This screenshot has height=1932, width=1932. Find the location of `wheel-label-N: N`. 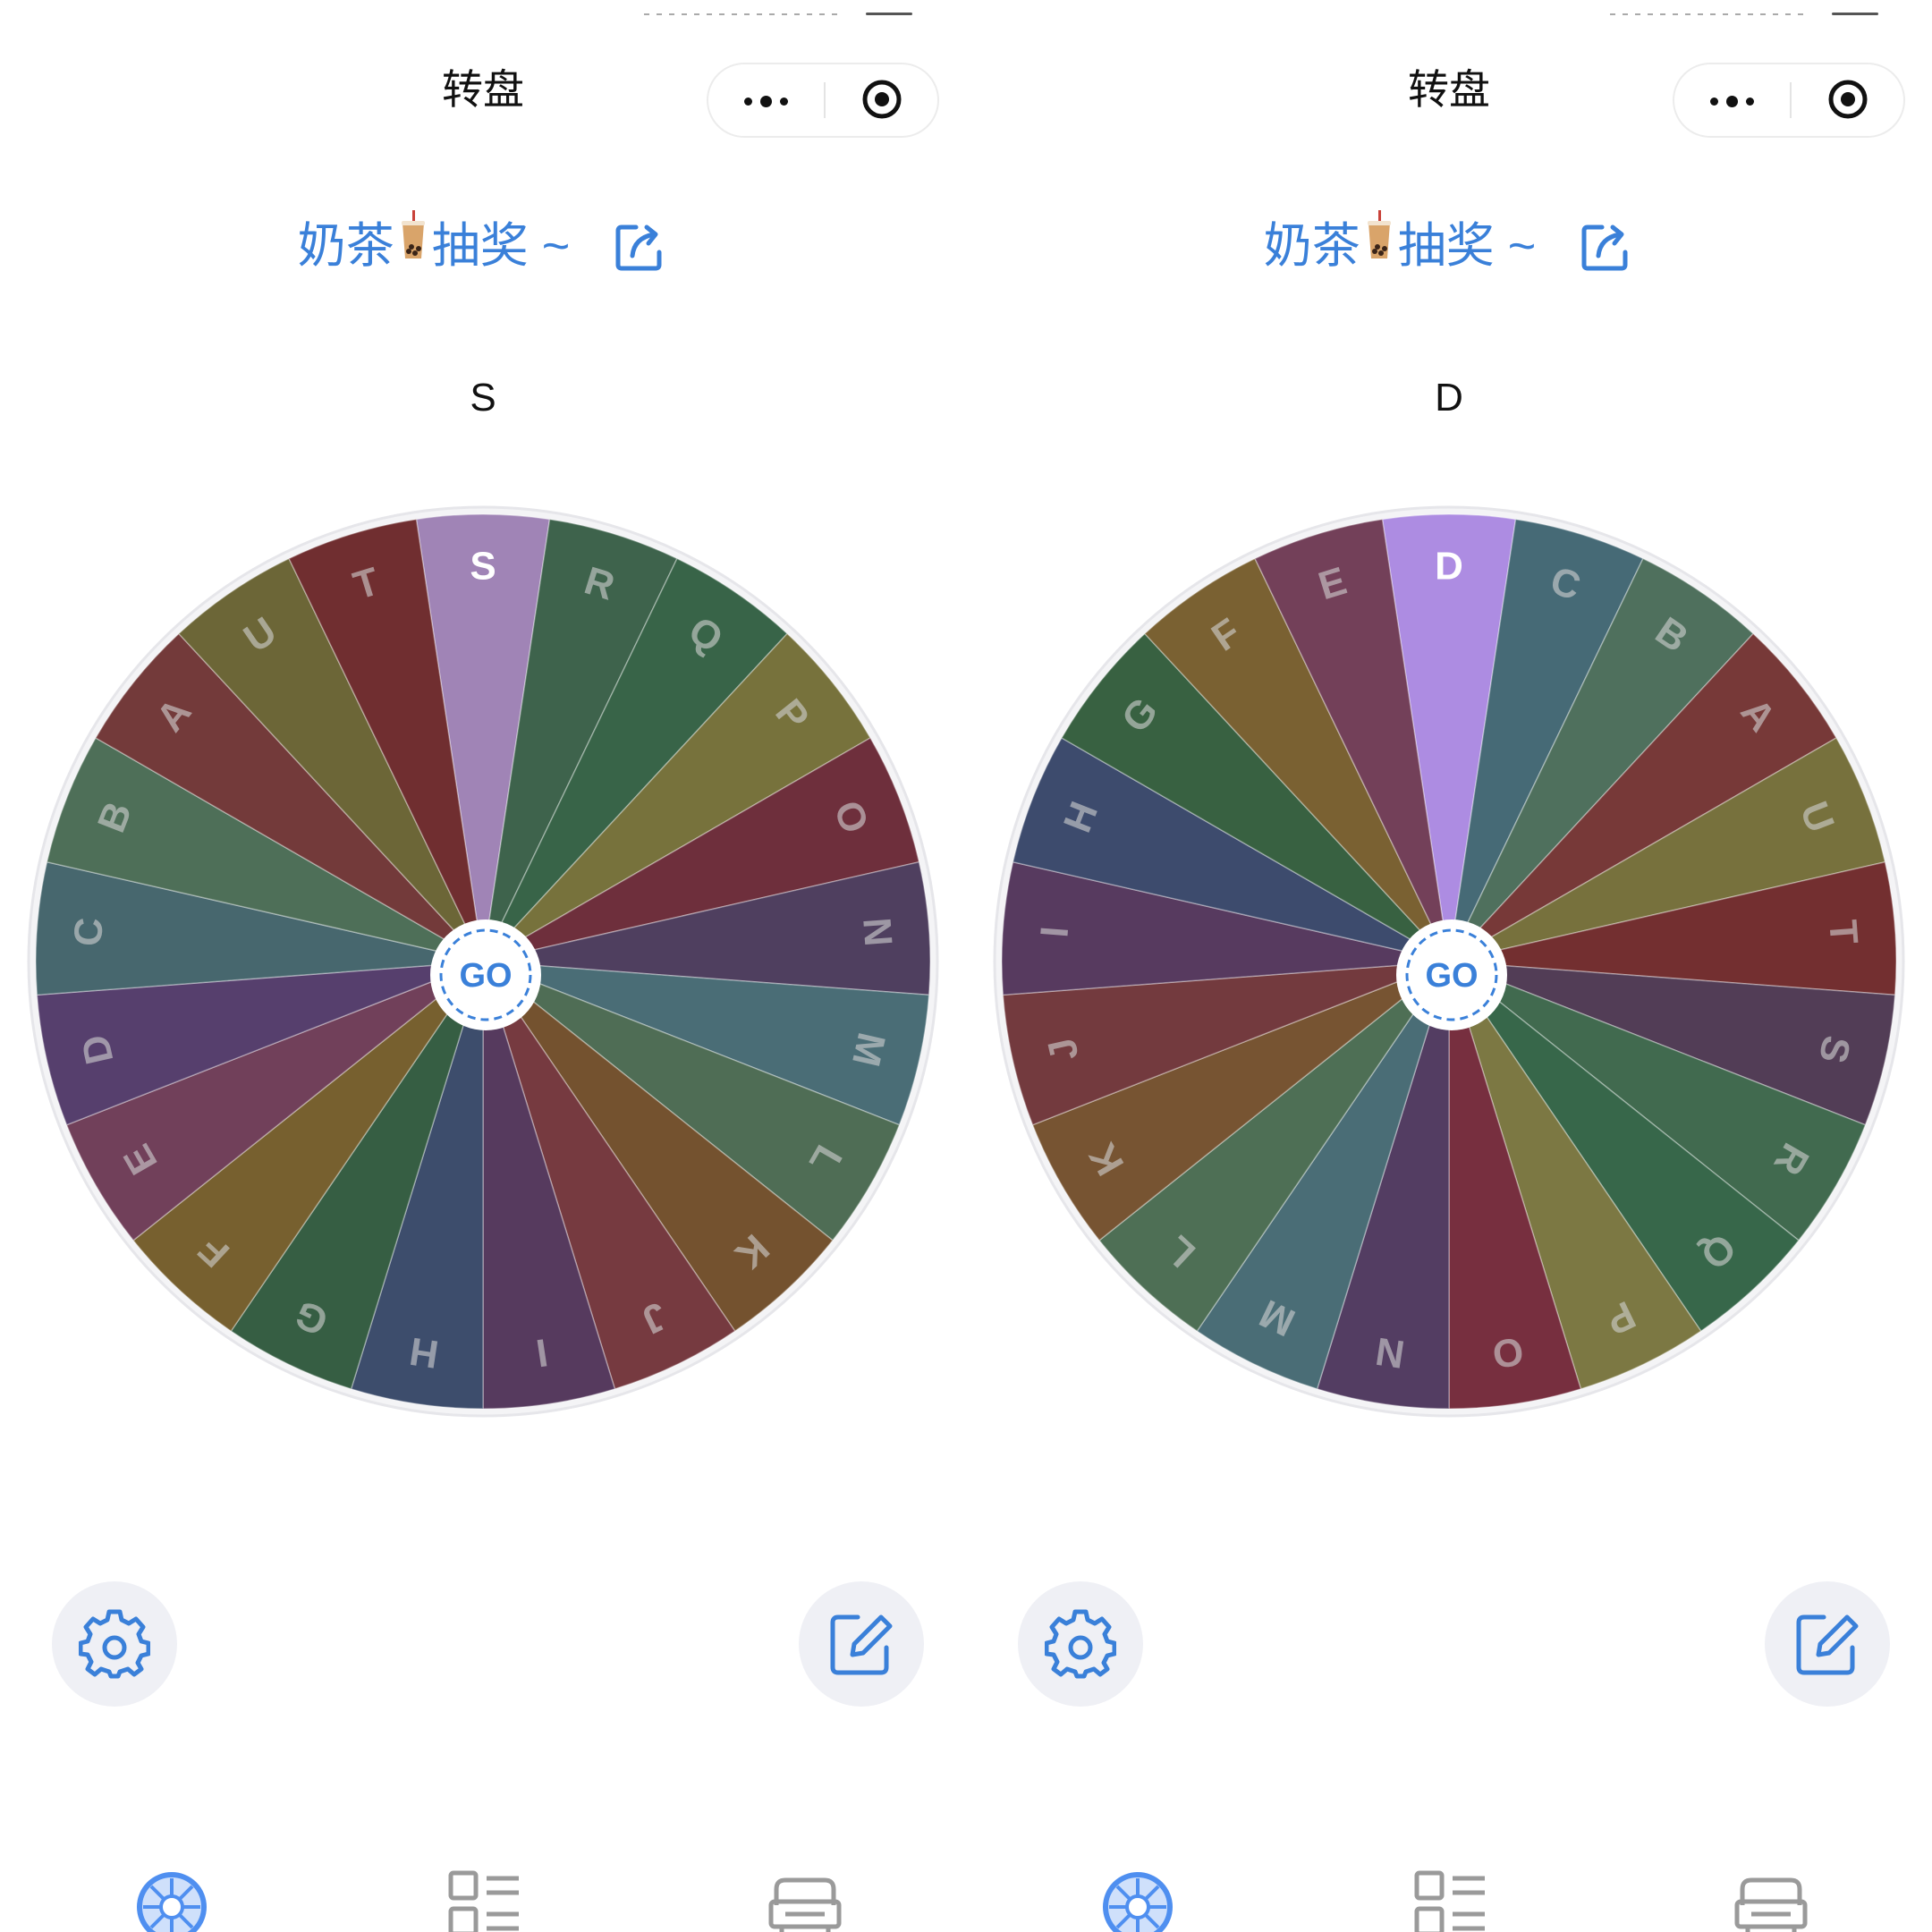

wheel-label-N: N is located at coordinates (877, 931).